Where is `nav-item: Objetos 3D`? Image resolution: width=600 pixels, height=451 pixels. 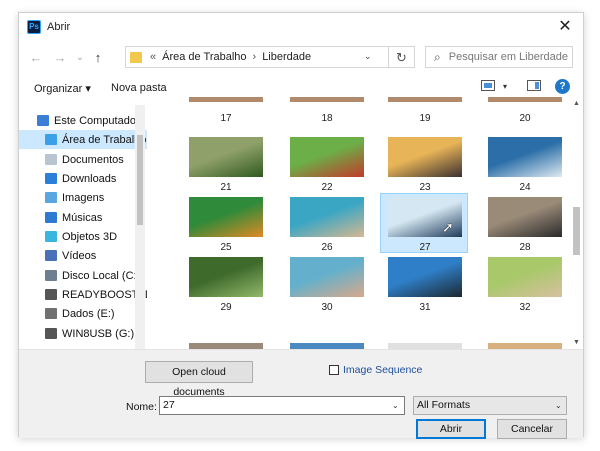
nav-item: Objetos 3D is located at coordinates (83, 236).